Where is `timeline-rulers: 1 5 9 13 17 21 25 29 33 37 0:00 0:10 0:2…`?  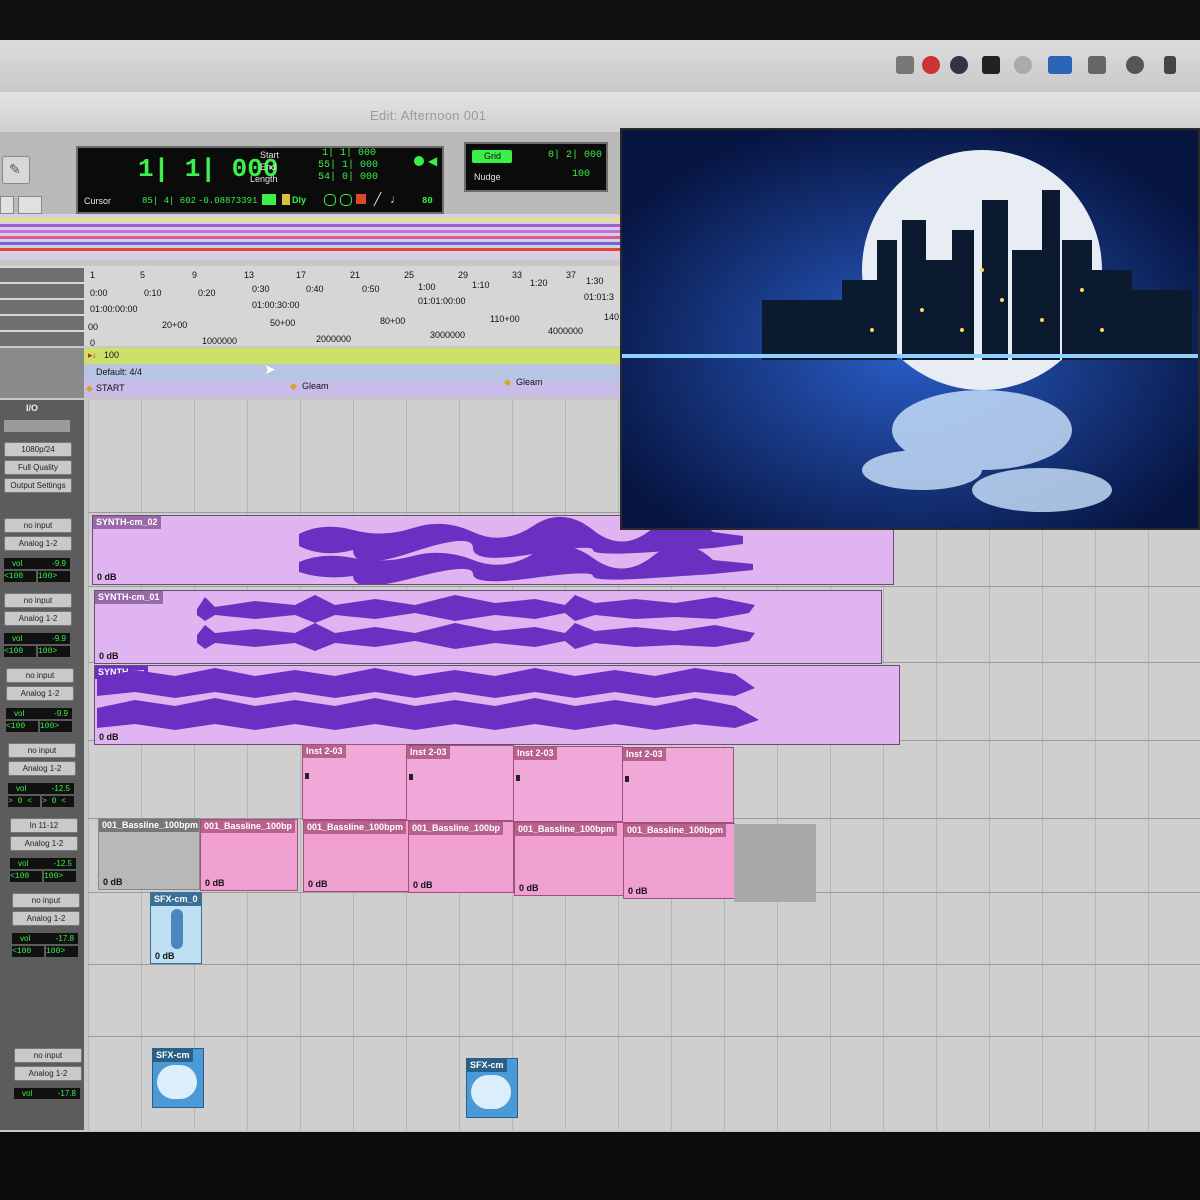 timeline-rulers: 1 5 9 13 17 21 25 29 33 37 0:00 0:10 0:2… is located at coordinates (310, 307).